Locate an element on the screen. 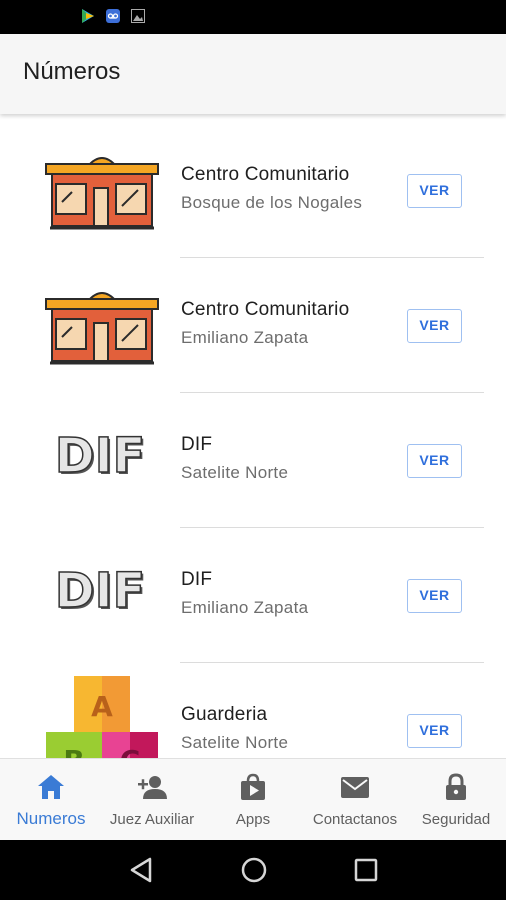  svg-text: C is located at coordinates (130, 751).